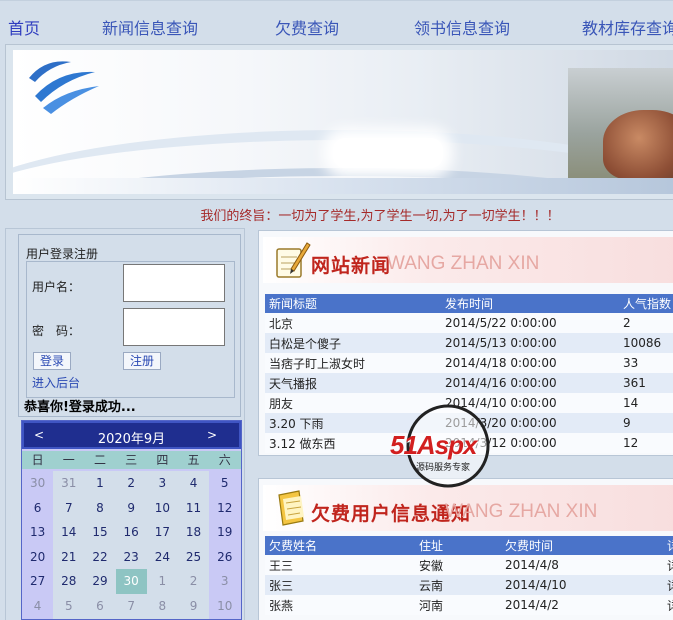  What do you see at coordinates (582, 605) in the screenshot?
I see `fees-cell: 2014/4/2` at bounding box center [582, 605].